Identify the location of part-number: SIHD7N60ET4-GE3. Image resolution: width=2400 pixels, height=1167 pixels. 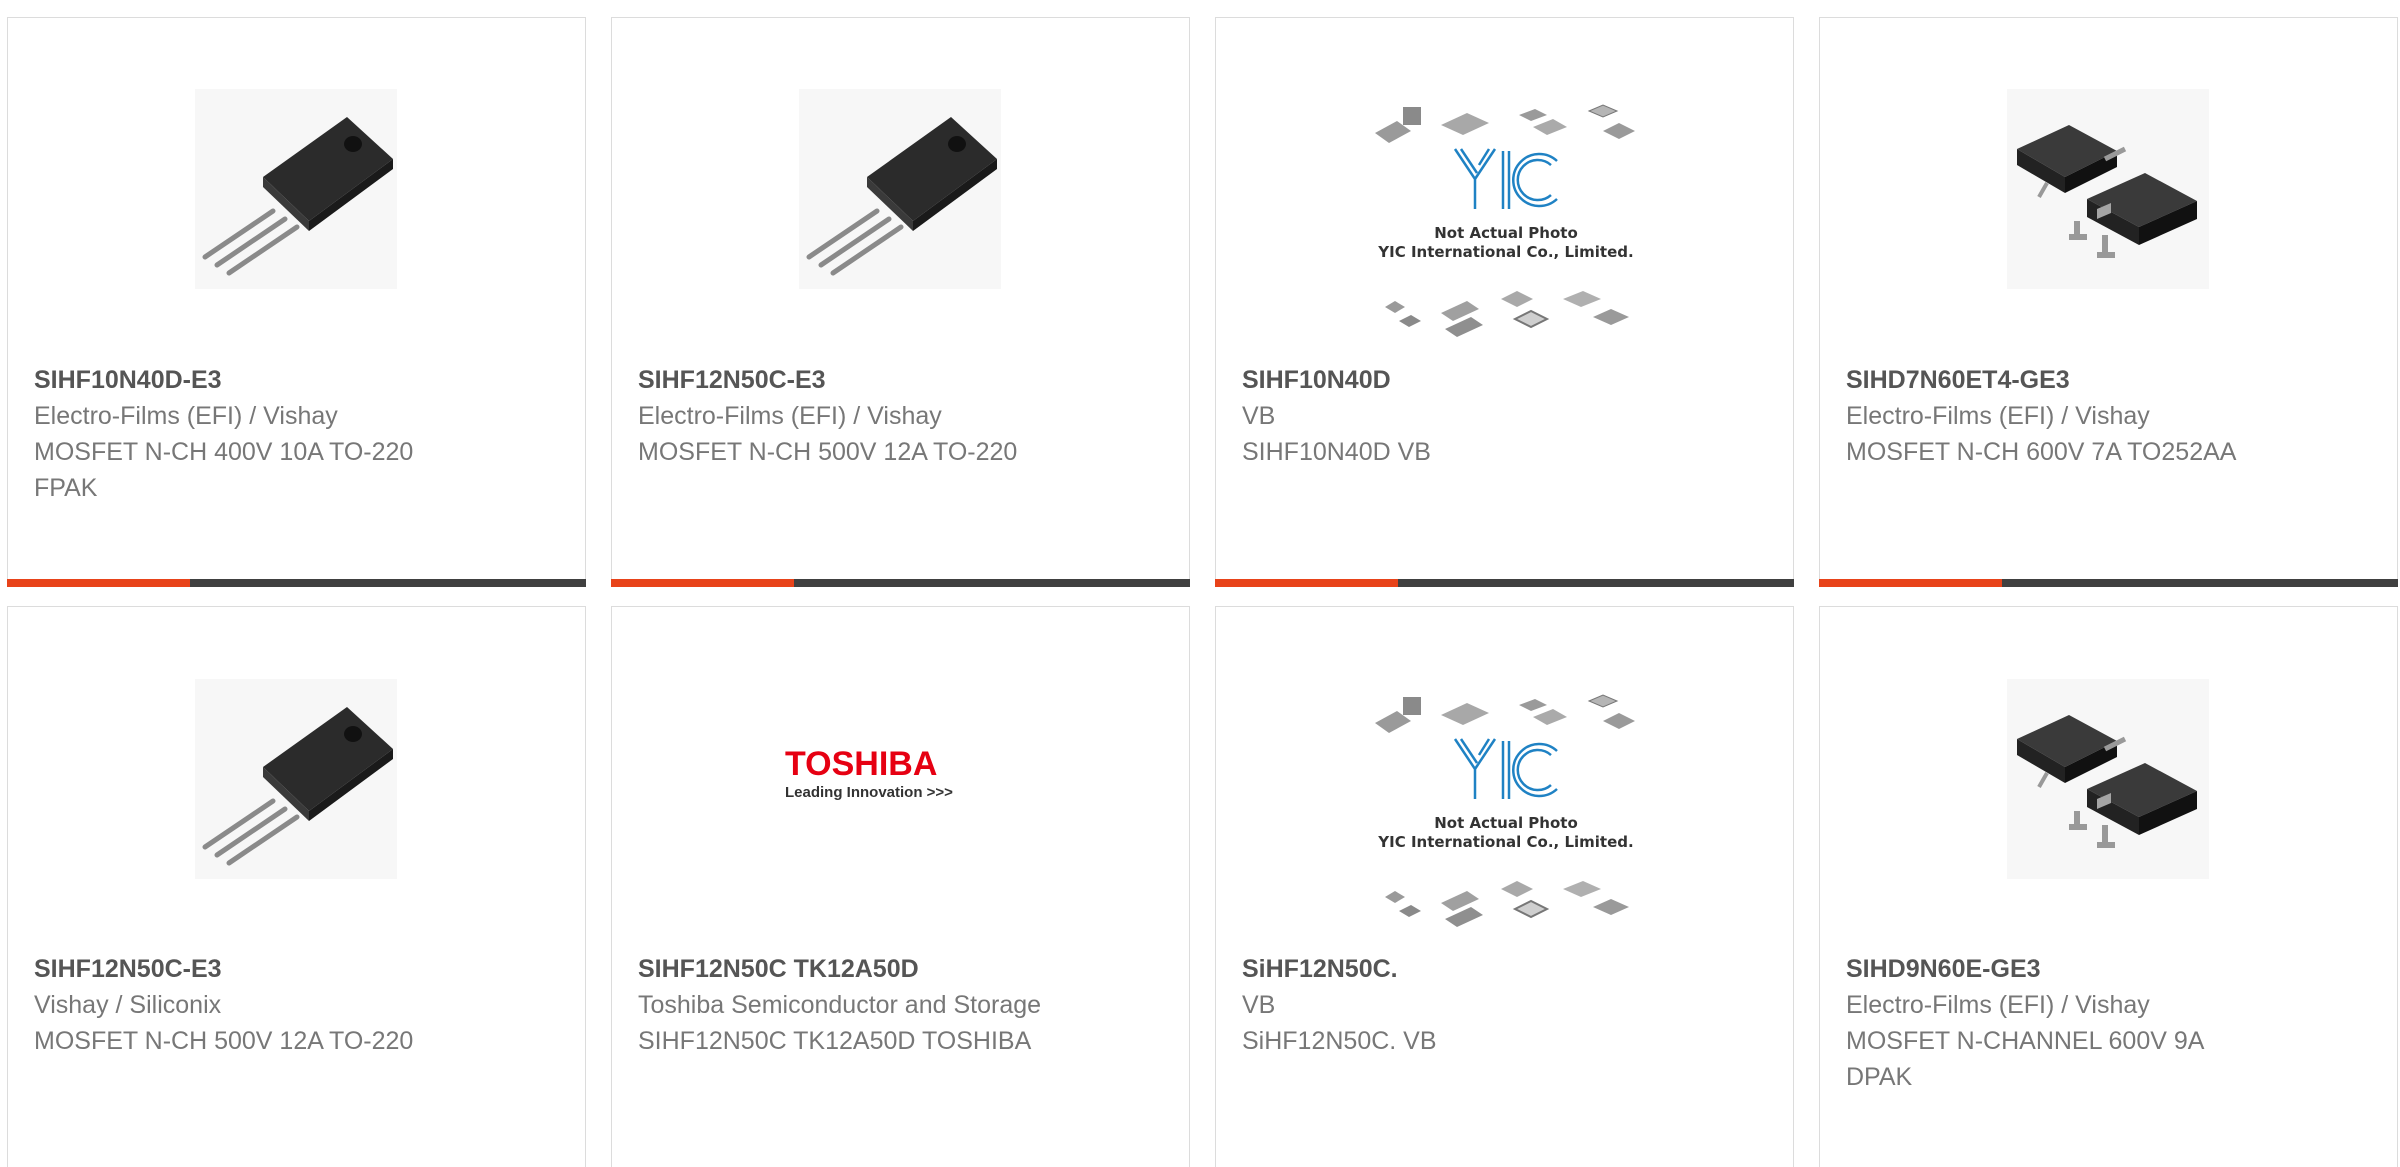
(2051, 380).